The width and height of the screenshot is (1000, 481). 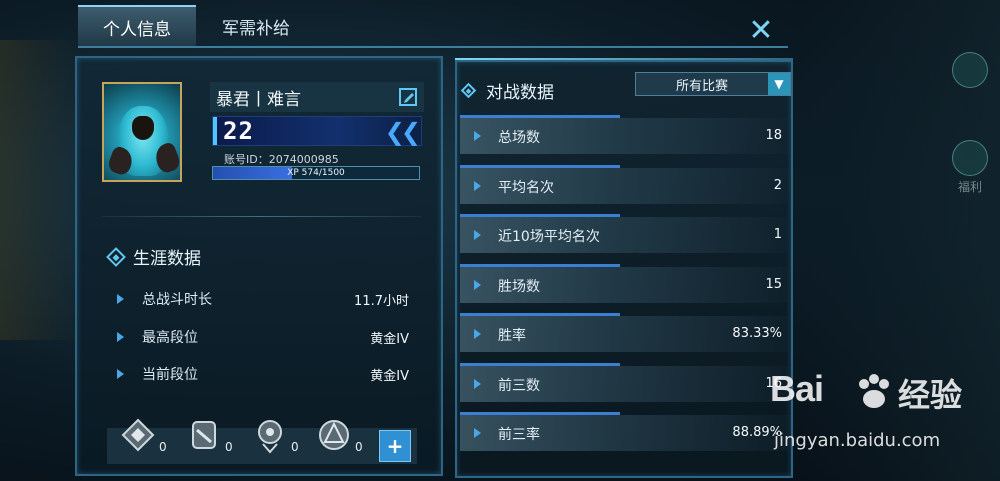 I want to click on watermark-brand-left: Bai, so click(x=797, y=388).